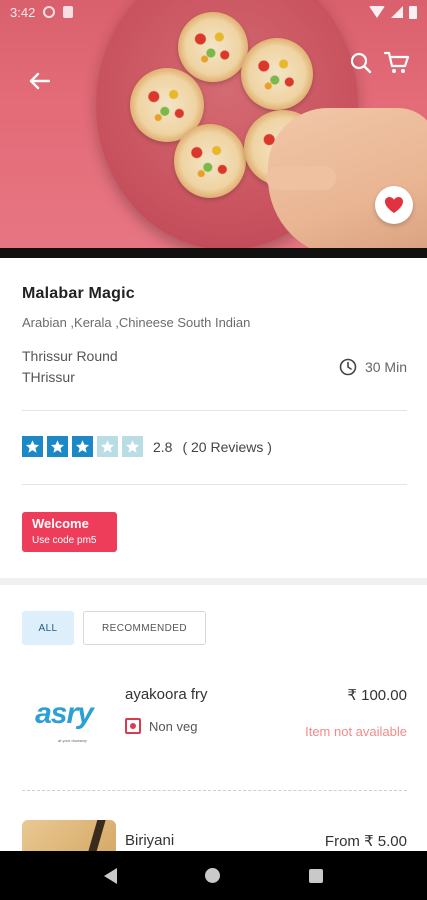 The image size is (427, 900). Describe the element at coordinates (377, 12) in the screenshot. I see `wifi-icon` at that location.